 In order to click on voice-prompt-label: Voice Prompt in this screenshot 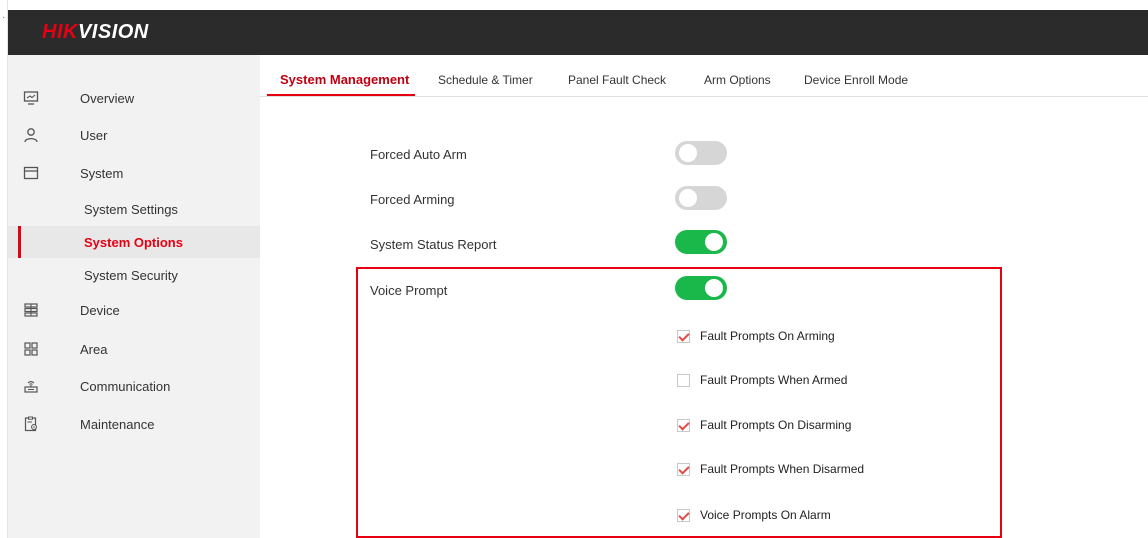, I will do `click(409, 290)`.